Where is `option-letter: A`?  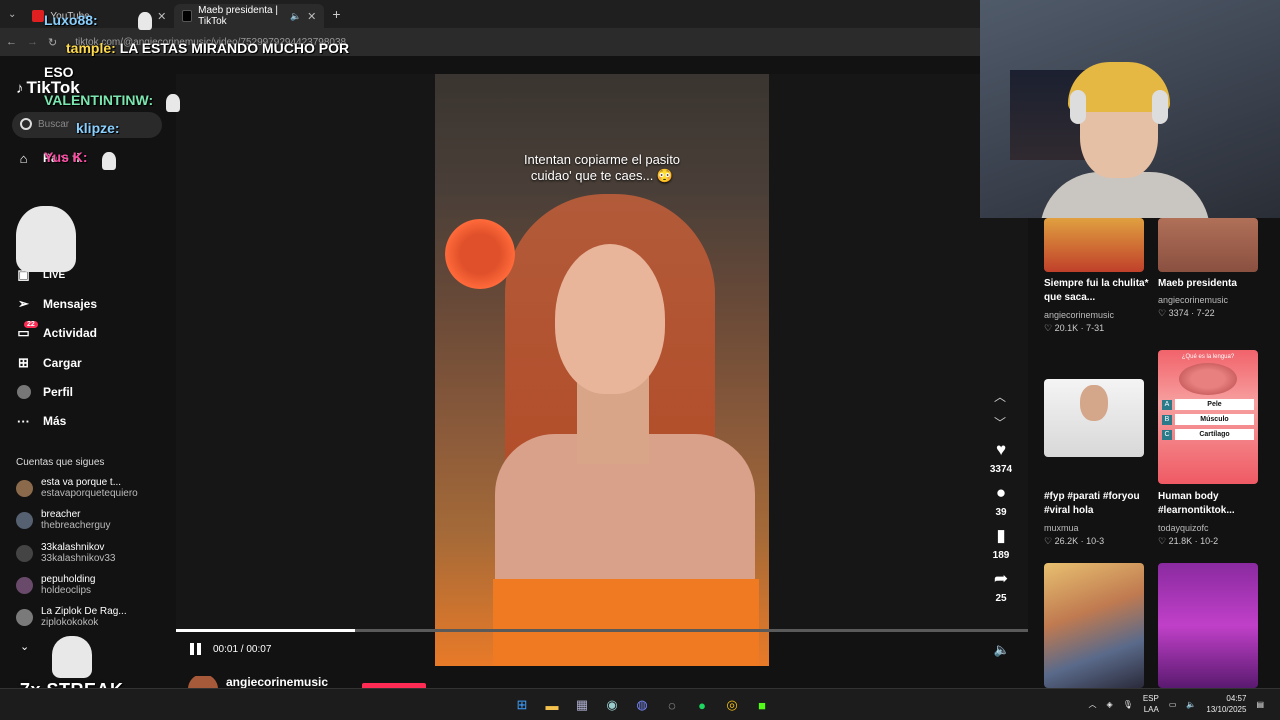 option-letter: A is located at coordinates (1167, 404).